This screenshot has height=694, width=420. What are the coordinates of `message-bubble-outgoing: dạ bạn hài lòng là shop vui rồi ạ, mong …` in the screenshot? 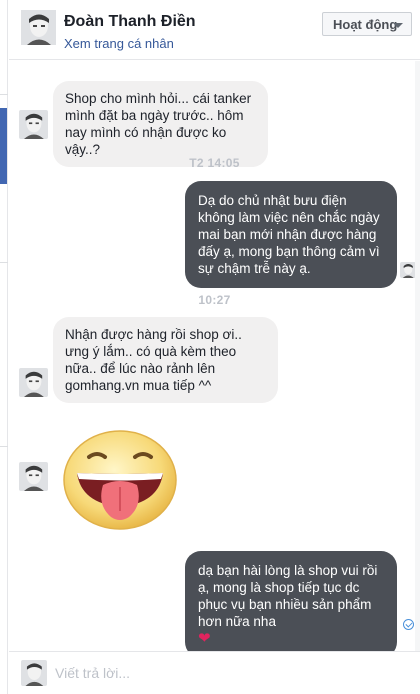 It's located at (291, 604).